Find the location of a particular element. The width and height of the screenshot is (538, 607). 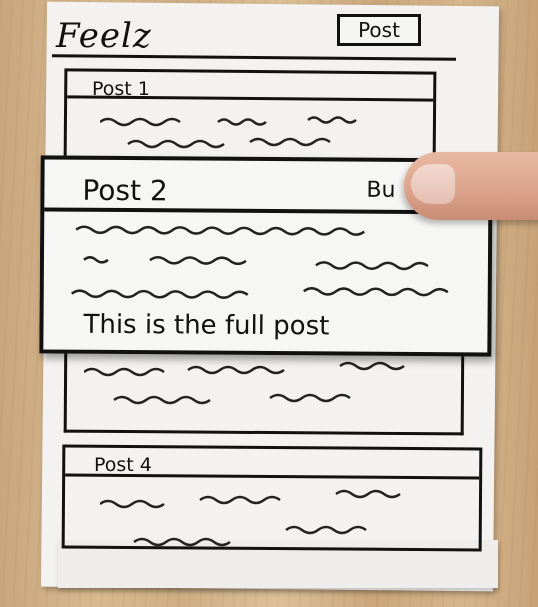

post-card-4-text-scribble is located at coordinates (250, 518).